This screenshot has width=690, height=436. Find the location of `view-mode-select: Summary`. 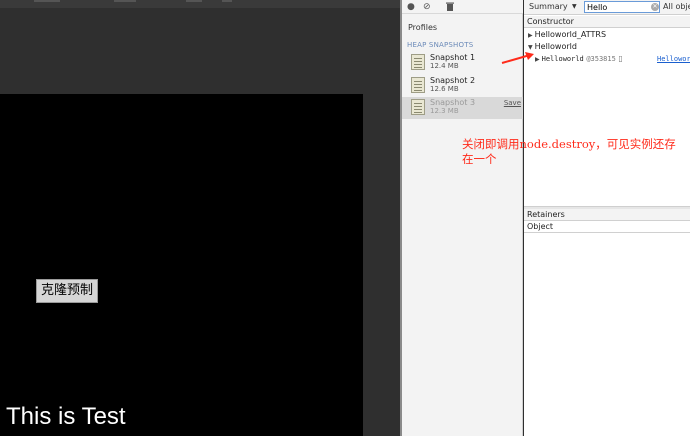

view-mode-select: Summary is located at coordinates (548, 6).